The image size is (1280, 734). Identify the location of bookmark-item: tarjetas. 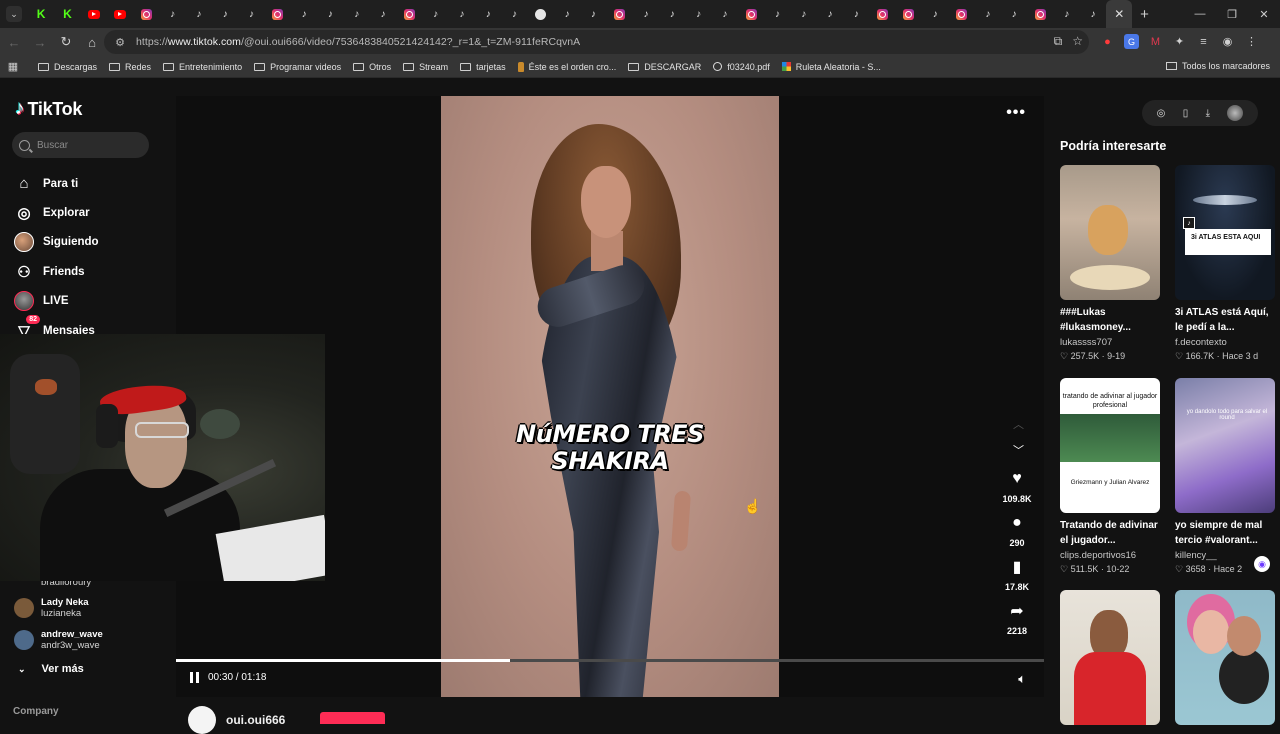
(483, 67).